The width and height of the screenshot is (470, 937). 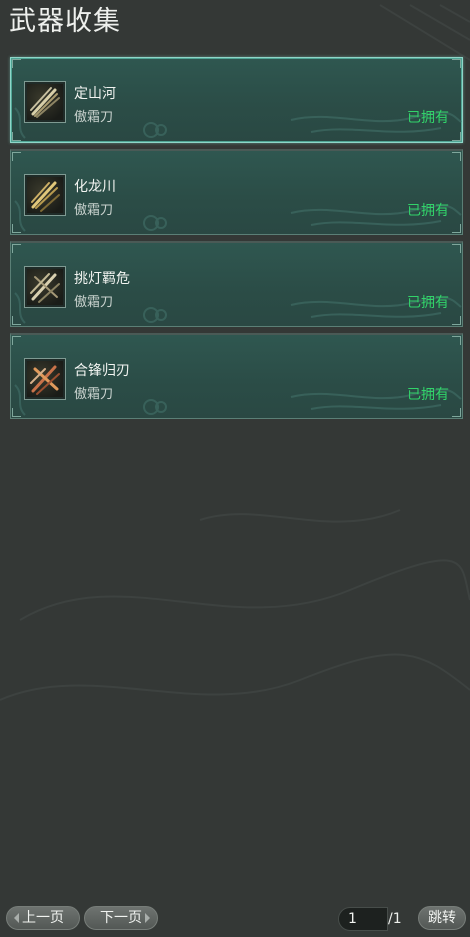 What do you see at coordinates (102, 279) in the screenshot?
I see `weapon-name: 挑灯羁危` at bounding box center [102, 279].